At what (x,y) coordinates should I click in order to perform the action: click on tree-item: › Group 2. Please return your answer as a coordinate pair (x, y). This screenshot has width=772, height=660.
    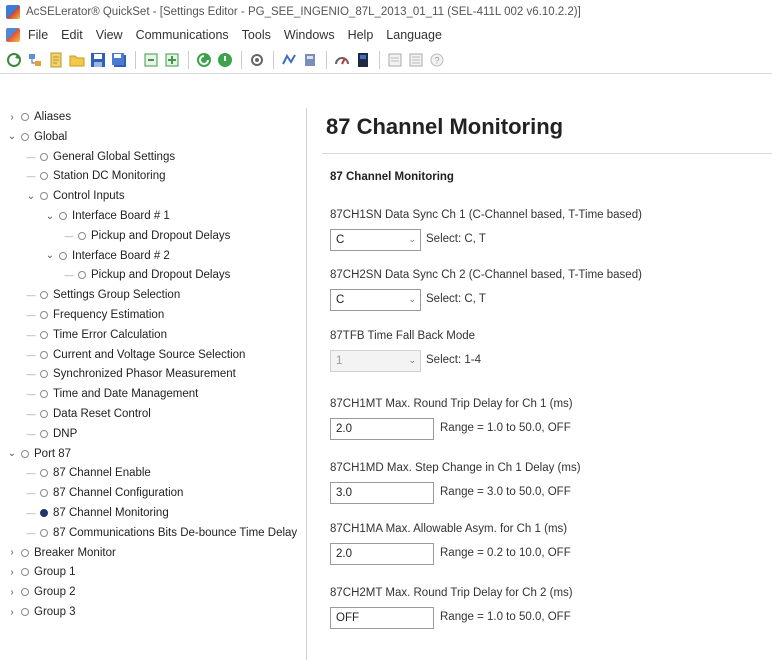
    Looking at the image, I should click on (40, 592).